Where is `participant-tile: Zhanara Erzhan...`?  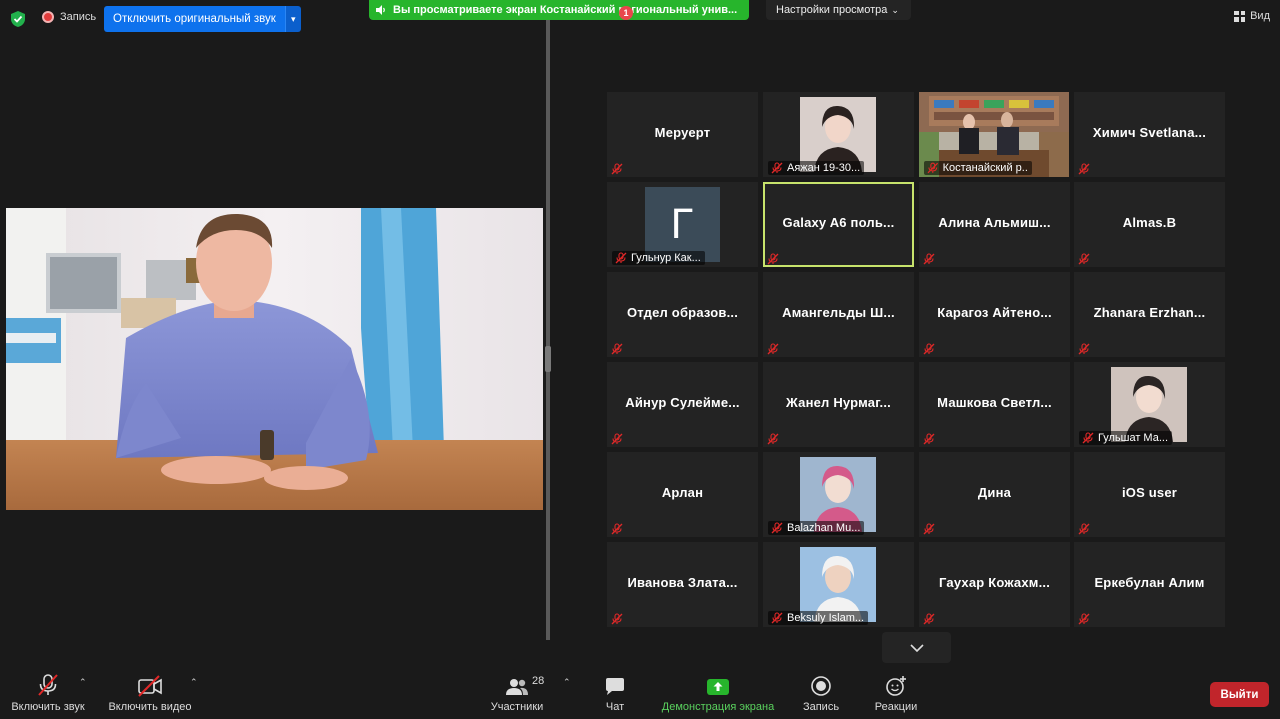 participant-tile: Zhanara Erzhan... is located at coordinates (1149, 314).